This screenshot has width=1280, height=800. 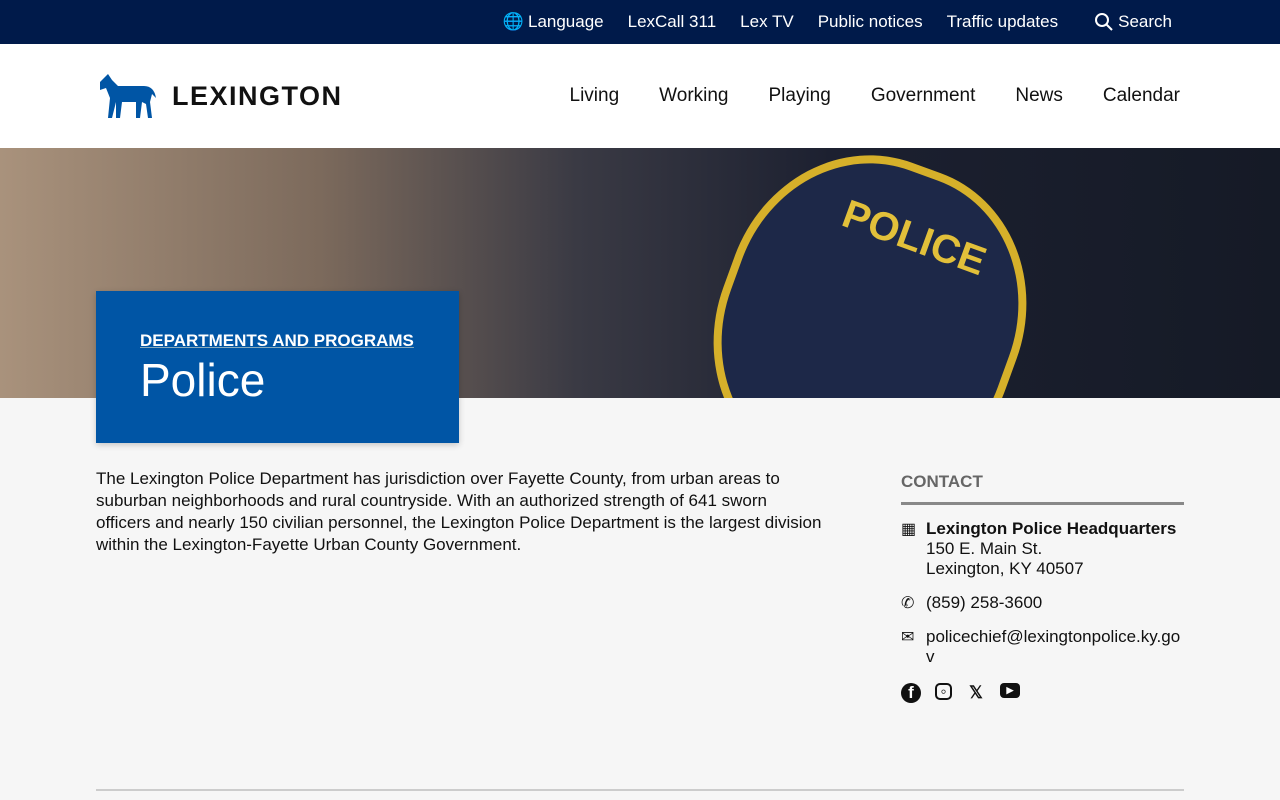 I want to click on social-links: f ◦ 𝕏 ▶, so click(x=1042, y=692).